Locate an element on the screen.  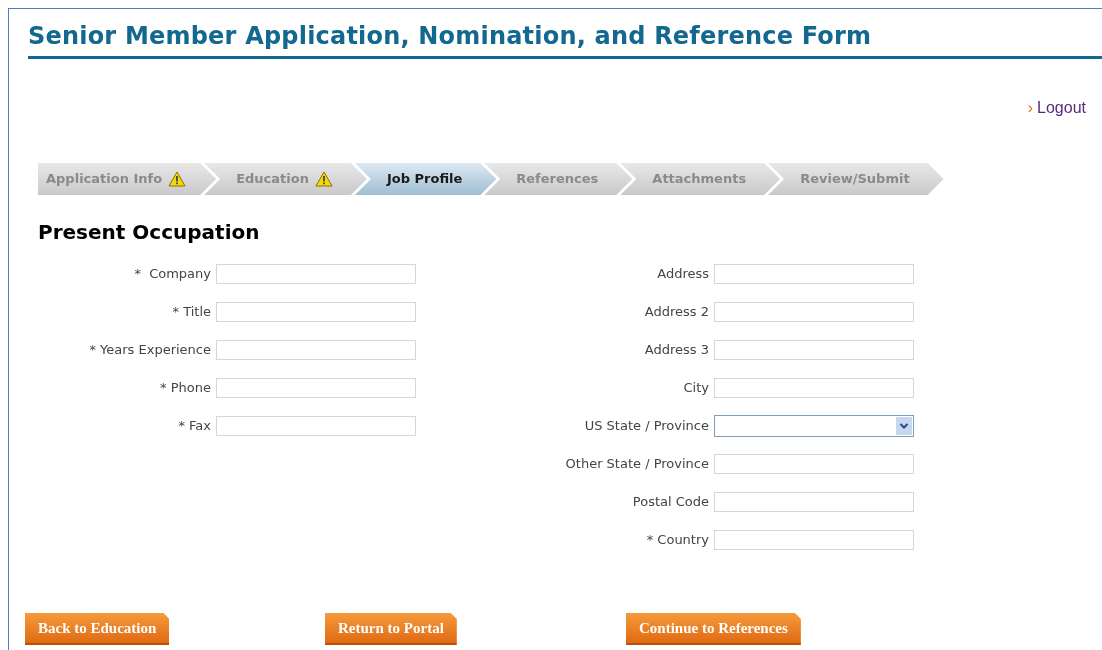
dropdown is located at coordinates (814, 426).